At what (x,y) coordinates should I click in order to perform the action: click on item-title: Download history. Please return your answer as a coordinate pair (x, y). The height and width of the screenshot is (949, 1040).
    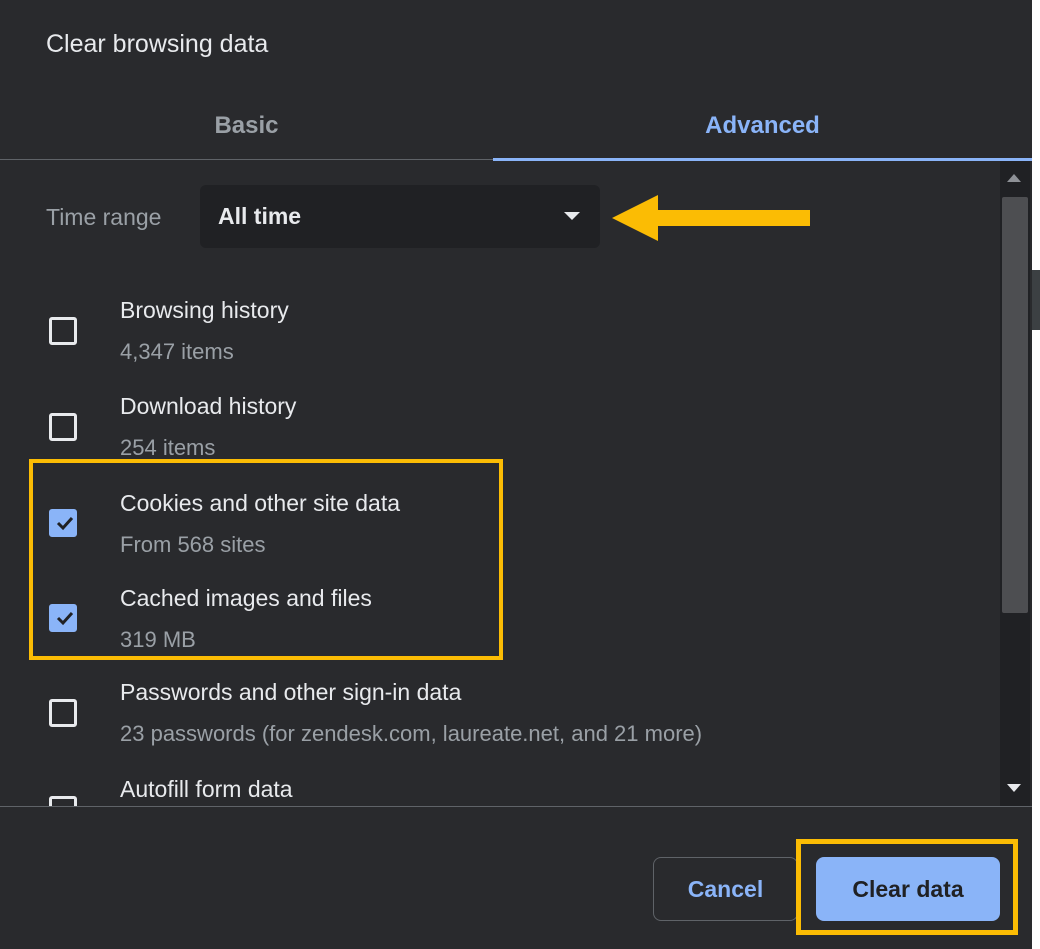
    Looking at the image, I should click on (208, 406).